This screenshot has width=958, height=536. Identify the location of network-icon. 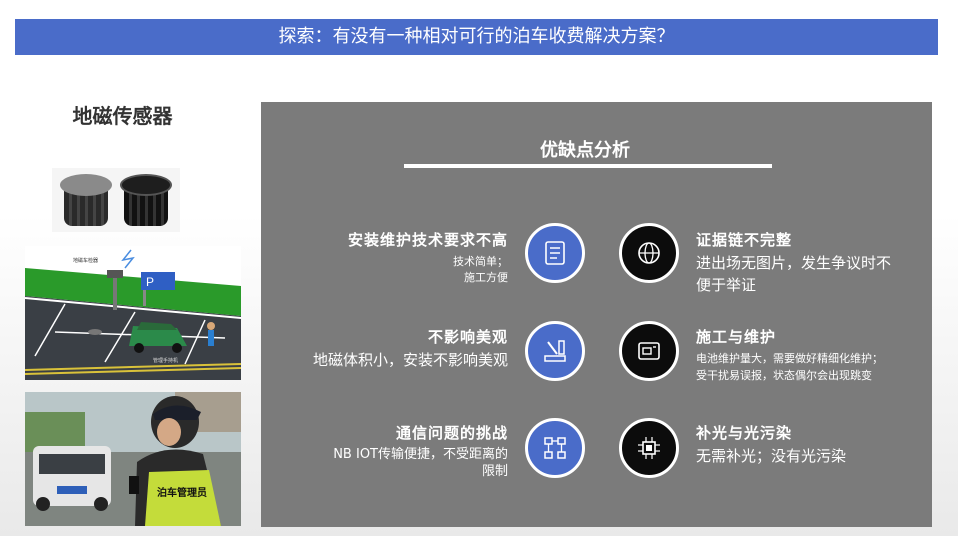
(555, 448).